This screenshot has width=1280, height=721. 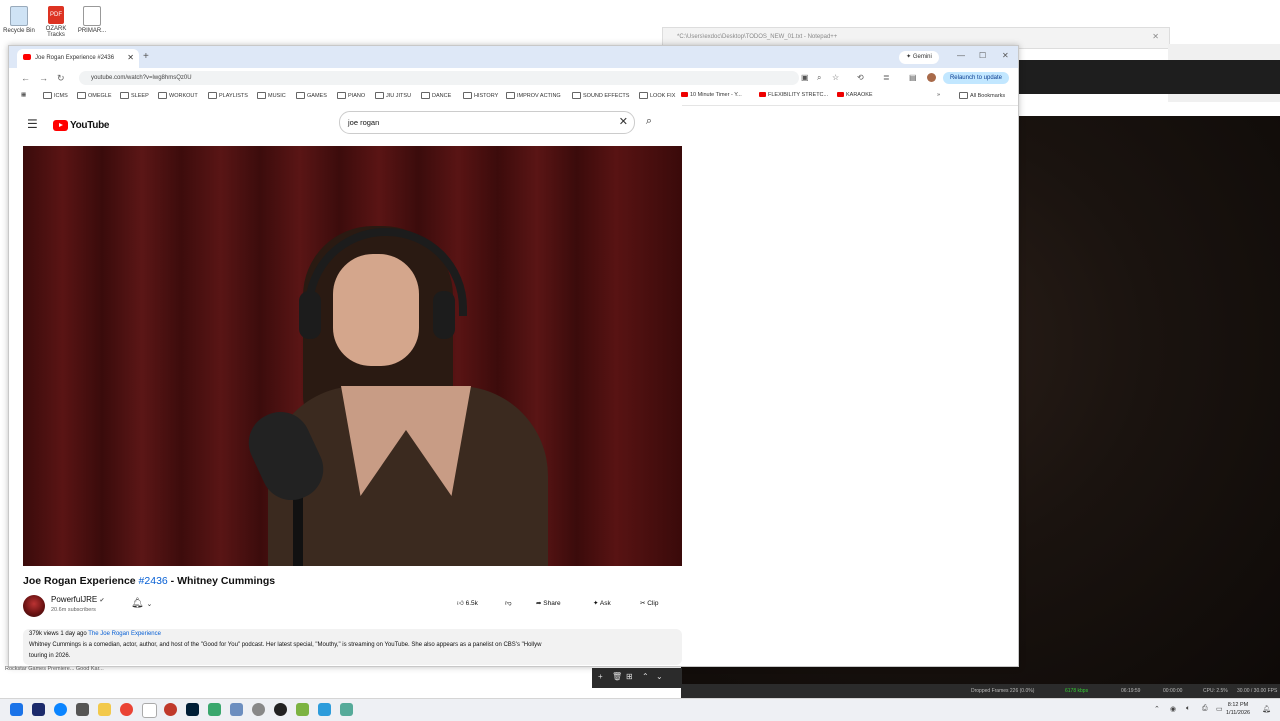 What do you see at coordinates (439, 78) in the screenshot?
I see `address-bar: youtube.com/watch?v=lwg8hmsQz0U` at bounding box center [439, 78].